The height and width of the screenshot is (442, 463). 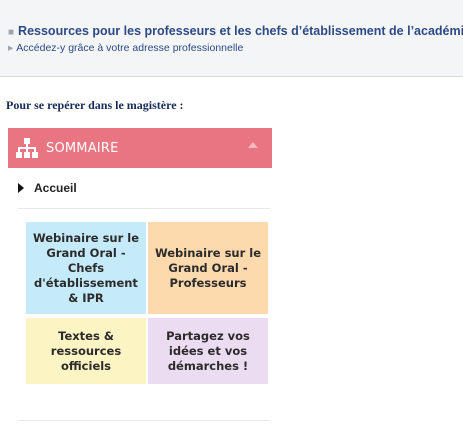 I want to click on chevron-up-icon, so click(x=253, y=145).